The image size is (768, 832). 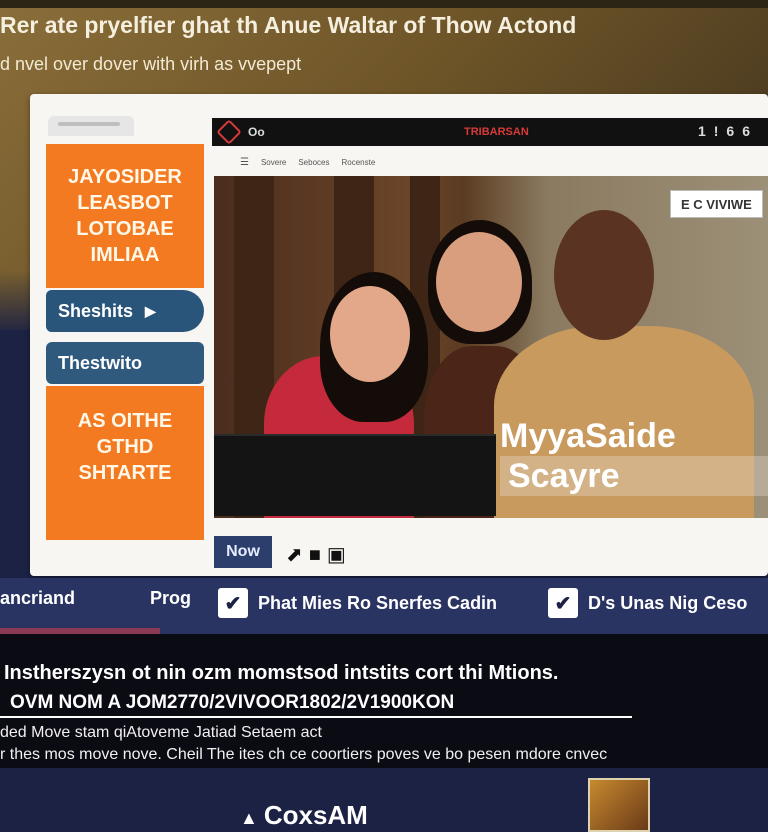 What do you see at coordinates (256, 132) in the screenshot?
I see `toolbar-text: Oo` at bounding box center [256, 132].